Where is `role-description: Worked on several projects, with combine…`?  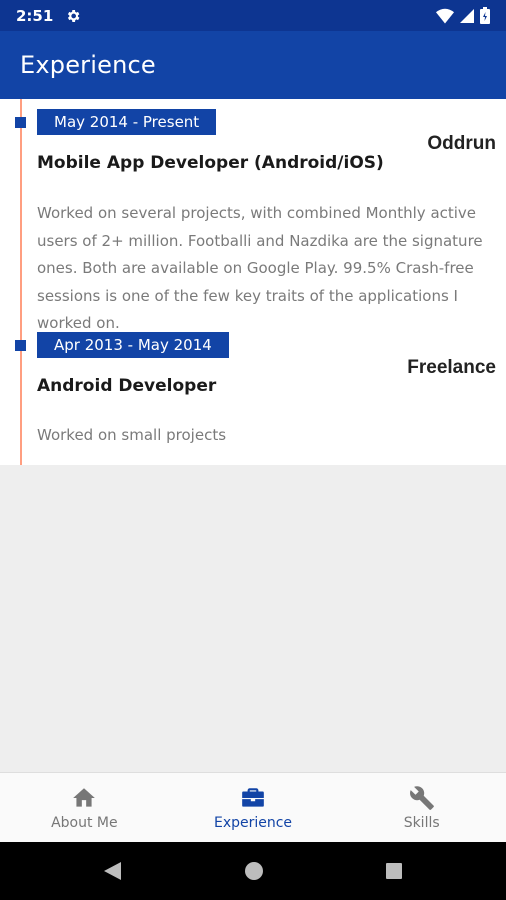 role-description: Worked on several projects, with combine… is located at coordinates (260, 268).